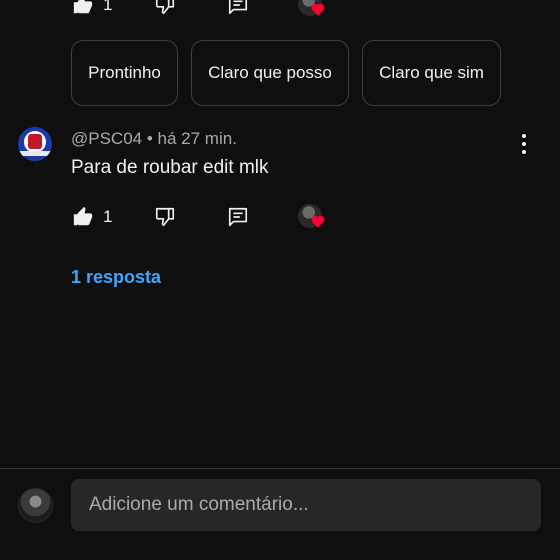  I want to click on avatar-logo-band, so click(35, 153).